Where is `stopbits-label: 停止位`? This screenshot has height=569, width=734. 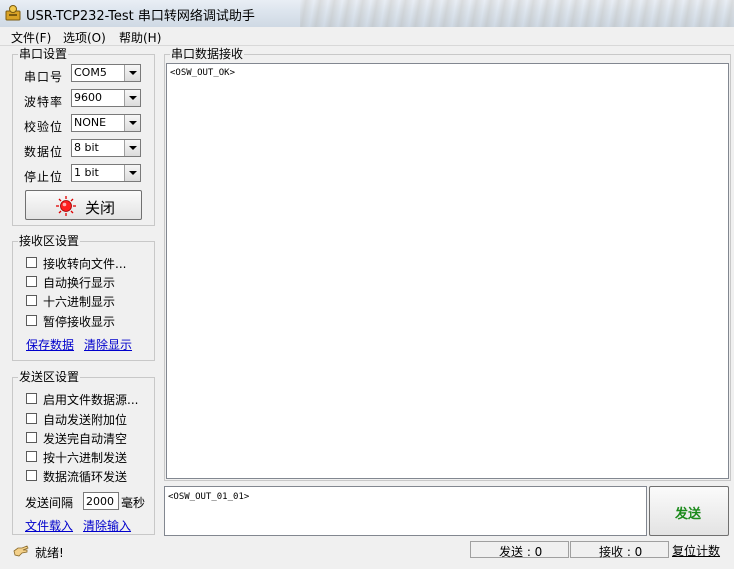
stopbits-label: 停止位 is located at coordinates (44, 177).